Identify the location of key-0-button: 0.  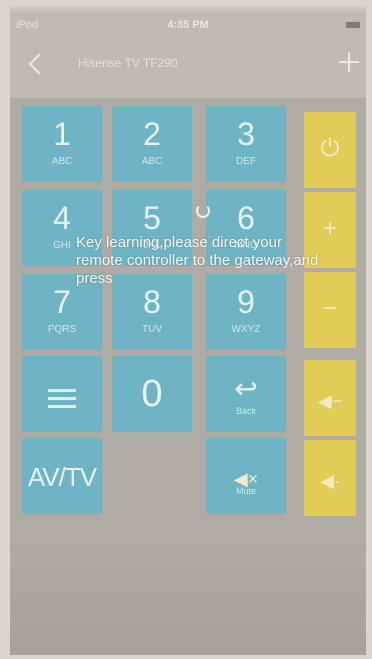
(152, 394).